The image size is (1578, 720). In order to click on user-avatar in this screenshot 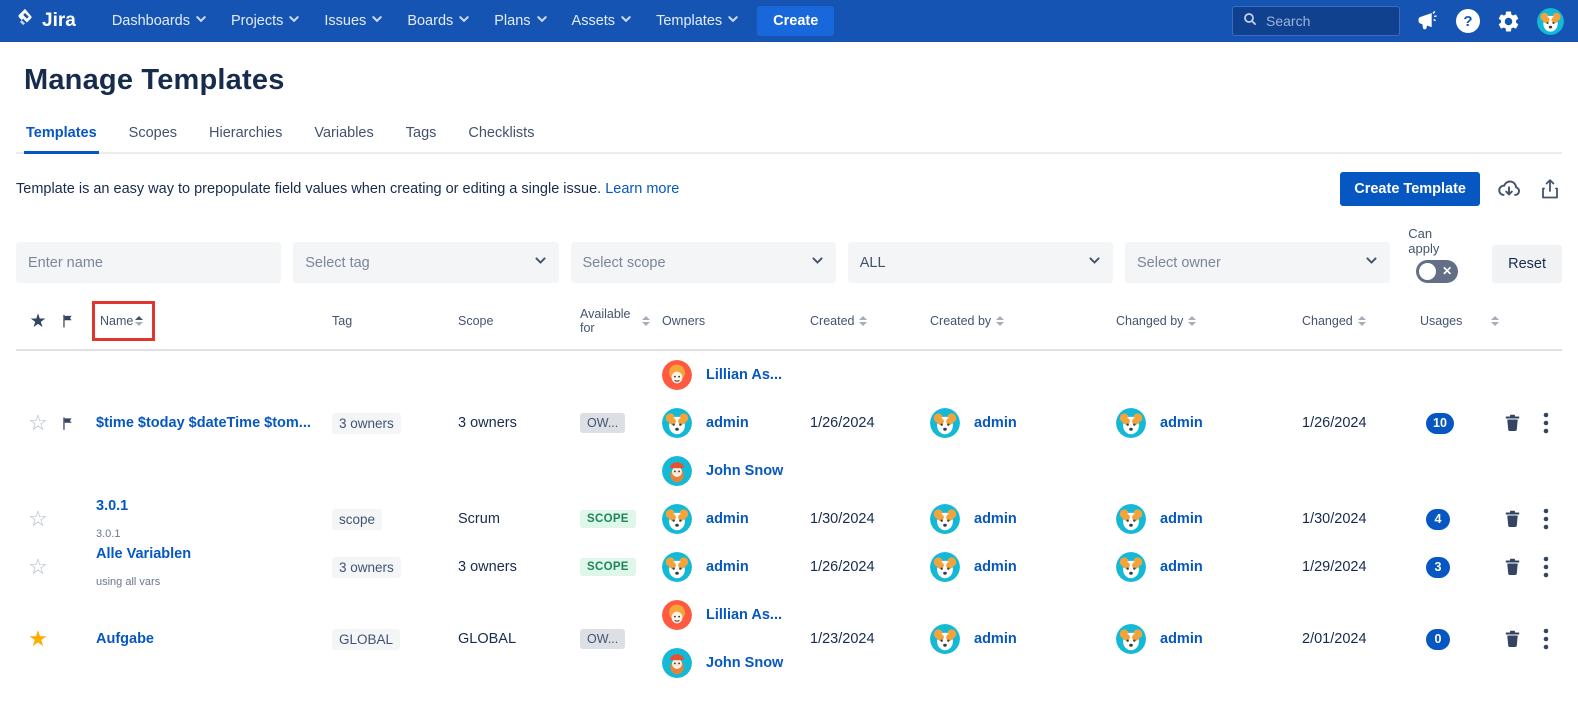, I will do `click(1550, 21)`.